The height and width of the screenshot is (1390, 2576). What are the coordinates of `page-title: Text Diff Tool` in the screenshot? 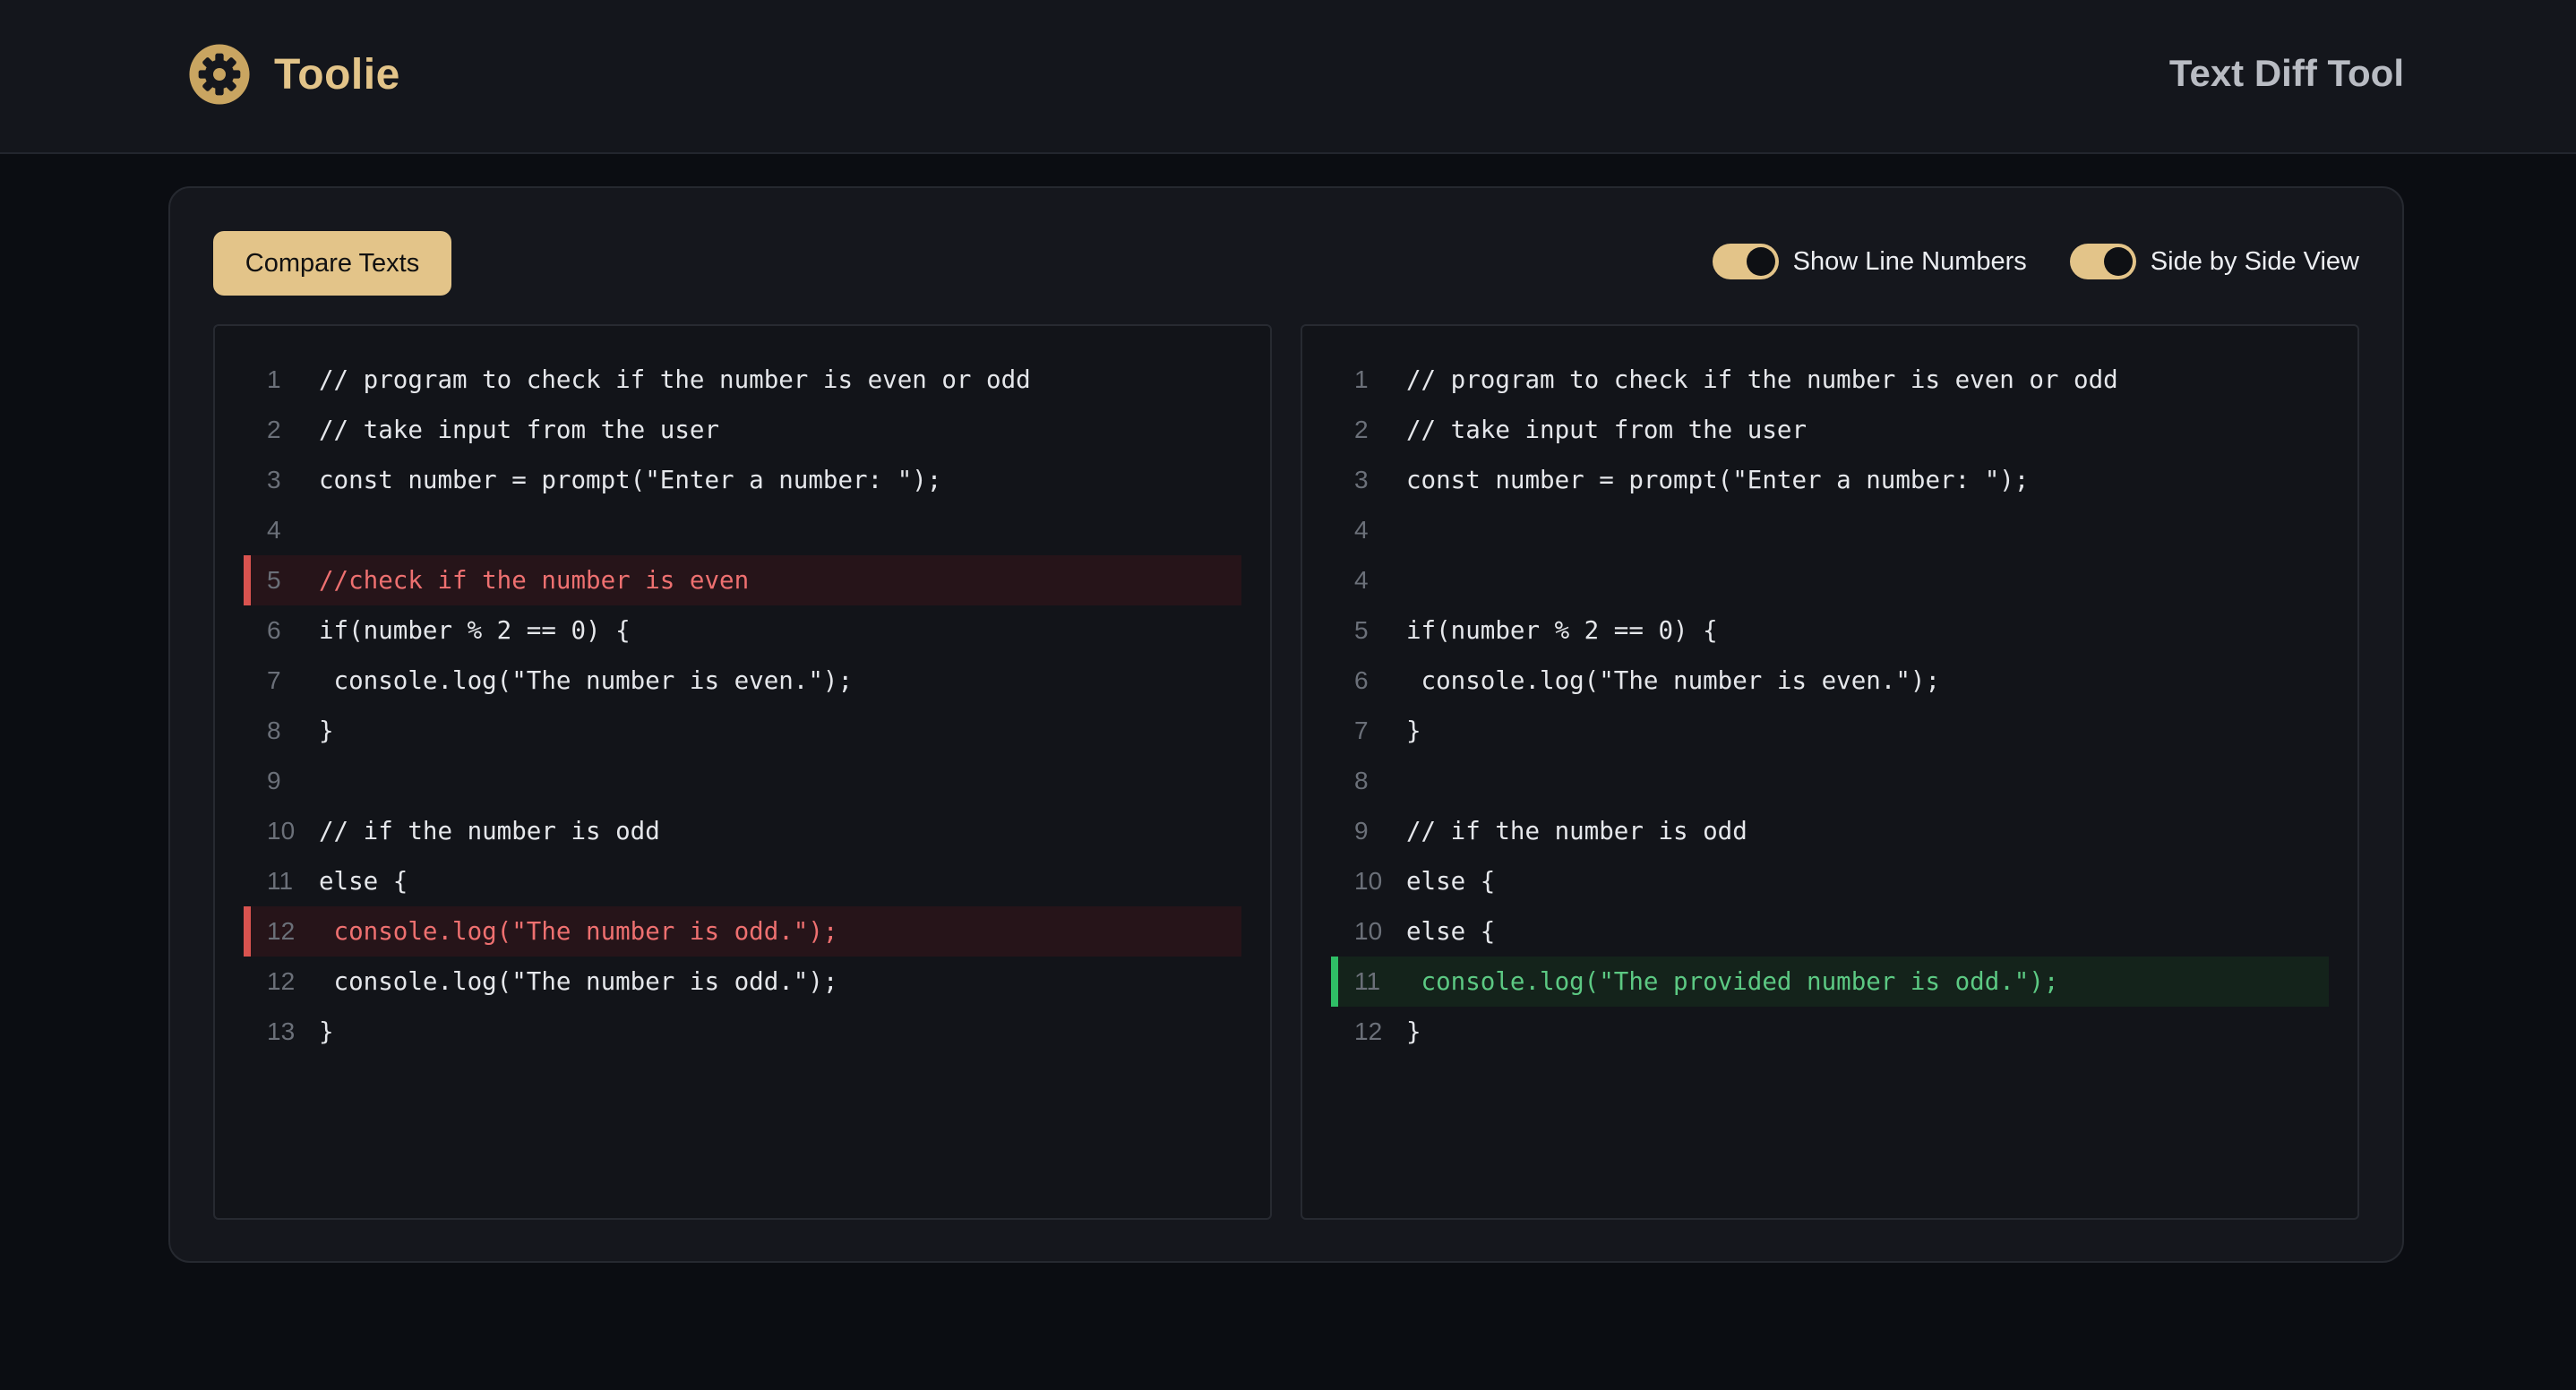 It's located at (2286, 73).